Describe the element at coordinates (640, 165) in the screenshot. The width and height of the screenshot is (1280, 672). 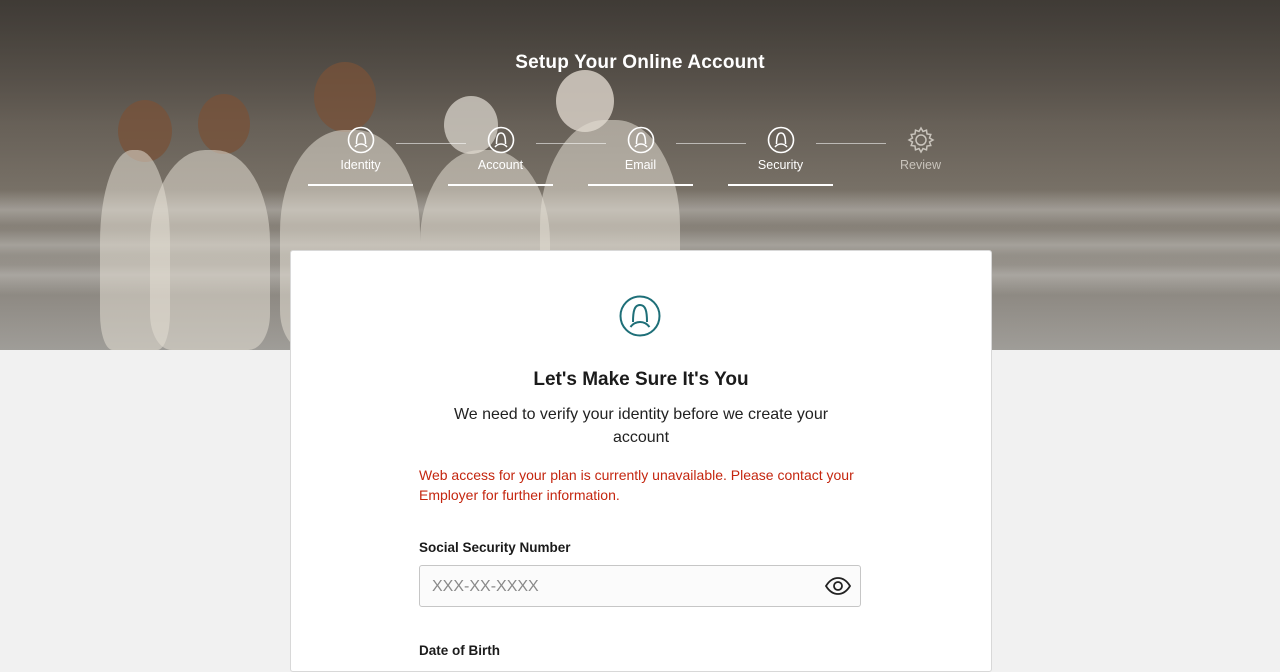
I see `step-label: Email` at that location.